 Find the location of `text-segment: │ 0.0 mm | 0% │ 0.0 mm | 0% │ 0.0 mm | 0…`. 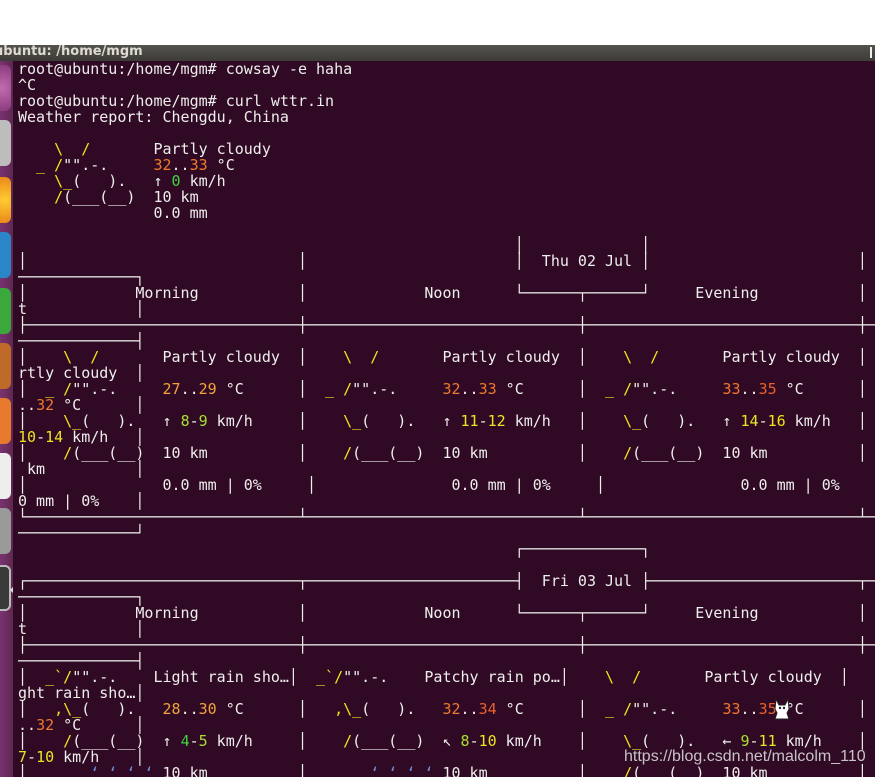

text-segment: │ 0.0 mm | 0% │ 0.0 mm | 0% │ 0.0 mm | 0… is located at coordinates (446, 485).